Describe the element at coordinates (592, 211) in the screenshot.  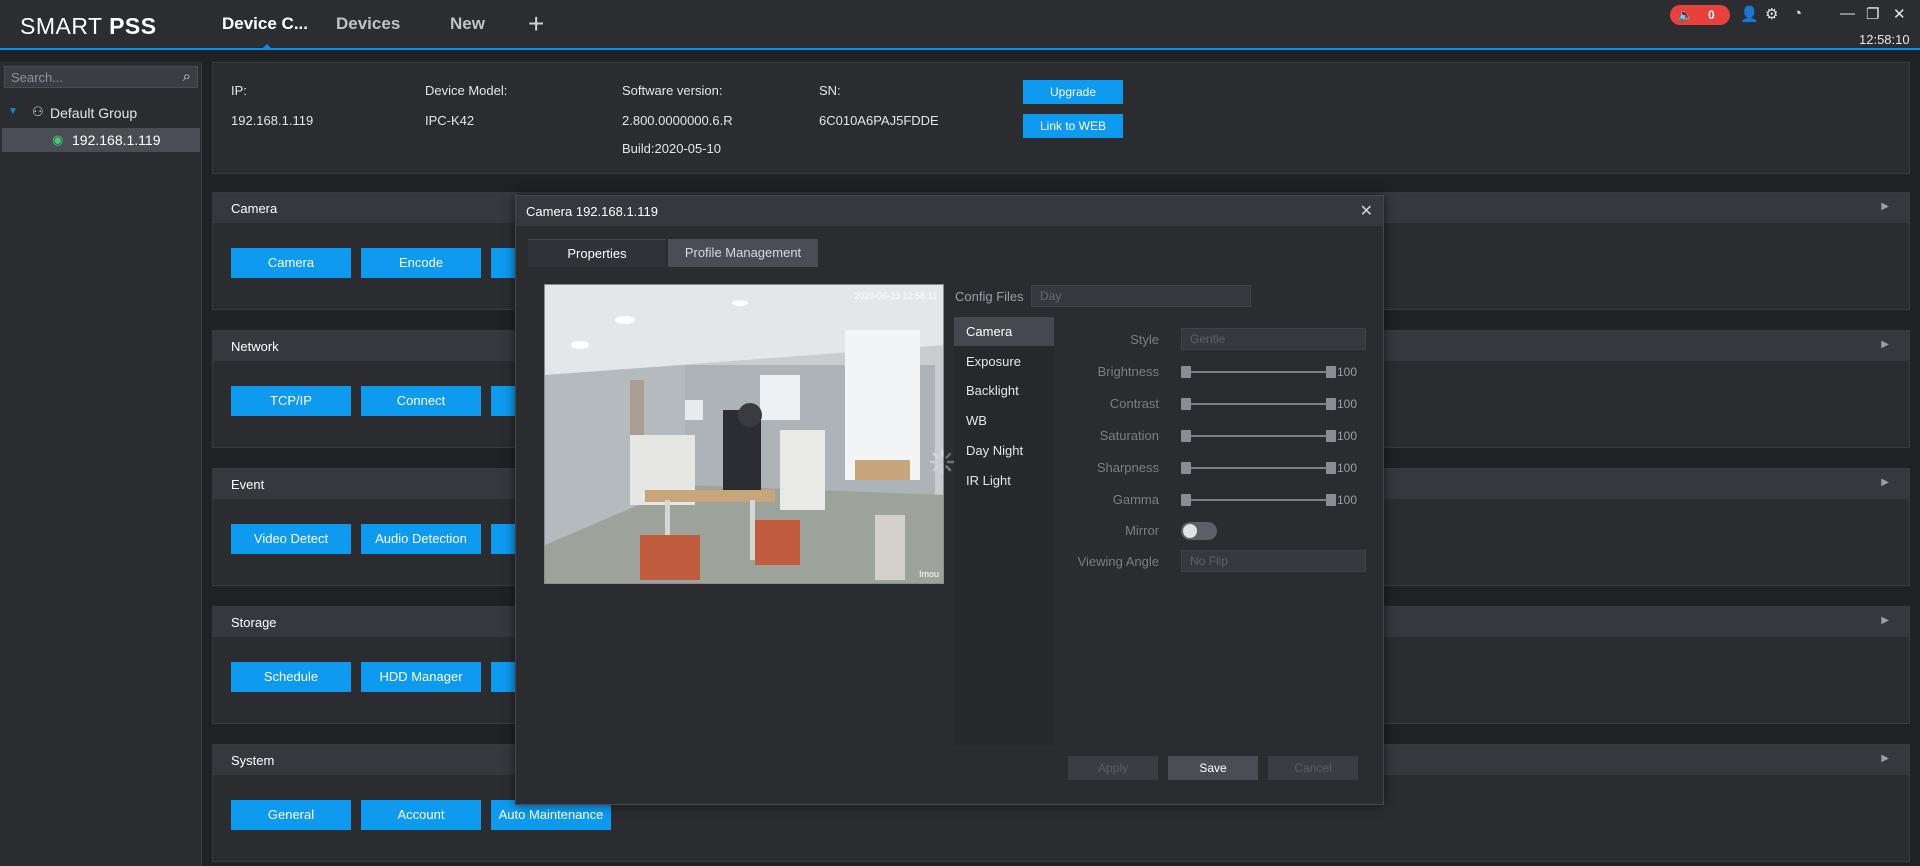
I see `dialog-title: Camera 192.168.1.119` at that location.